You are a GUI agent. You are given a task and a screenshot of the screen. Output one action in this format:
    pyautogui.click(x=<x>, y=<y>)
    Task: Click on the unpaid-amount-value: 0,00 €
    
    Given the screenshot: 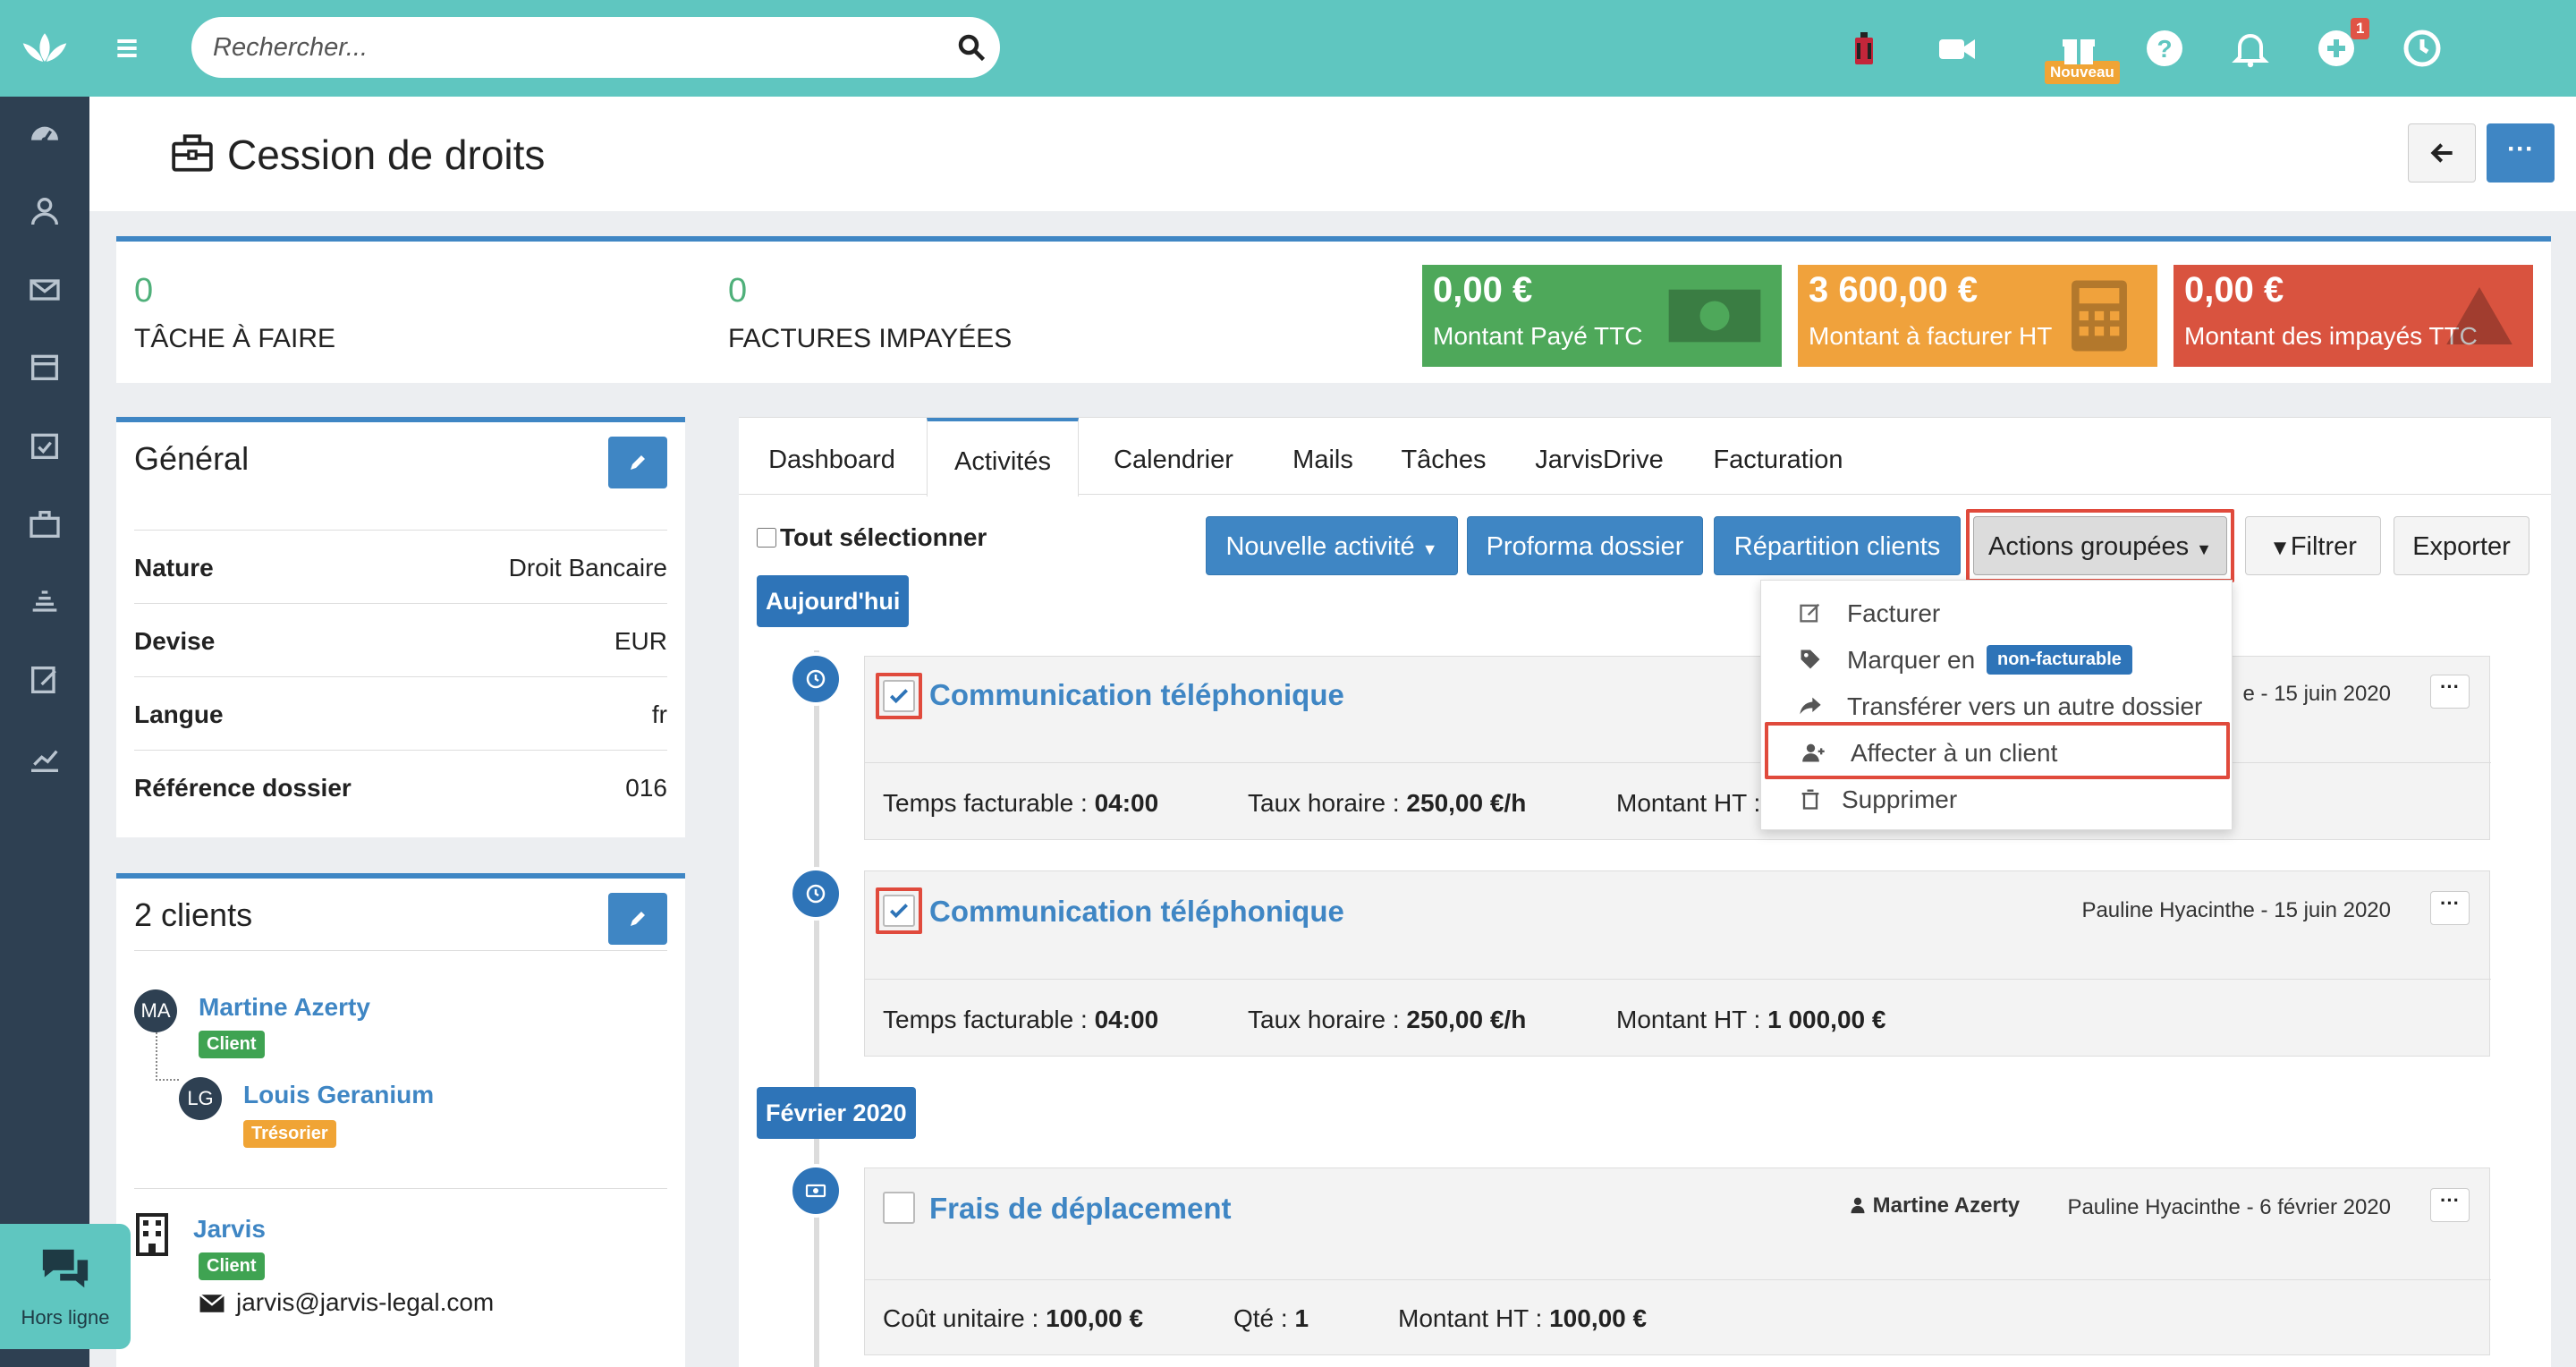 What is the action you would take?
    pyautogui.click(x=2234, y=290)
    